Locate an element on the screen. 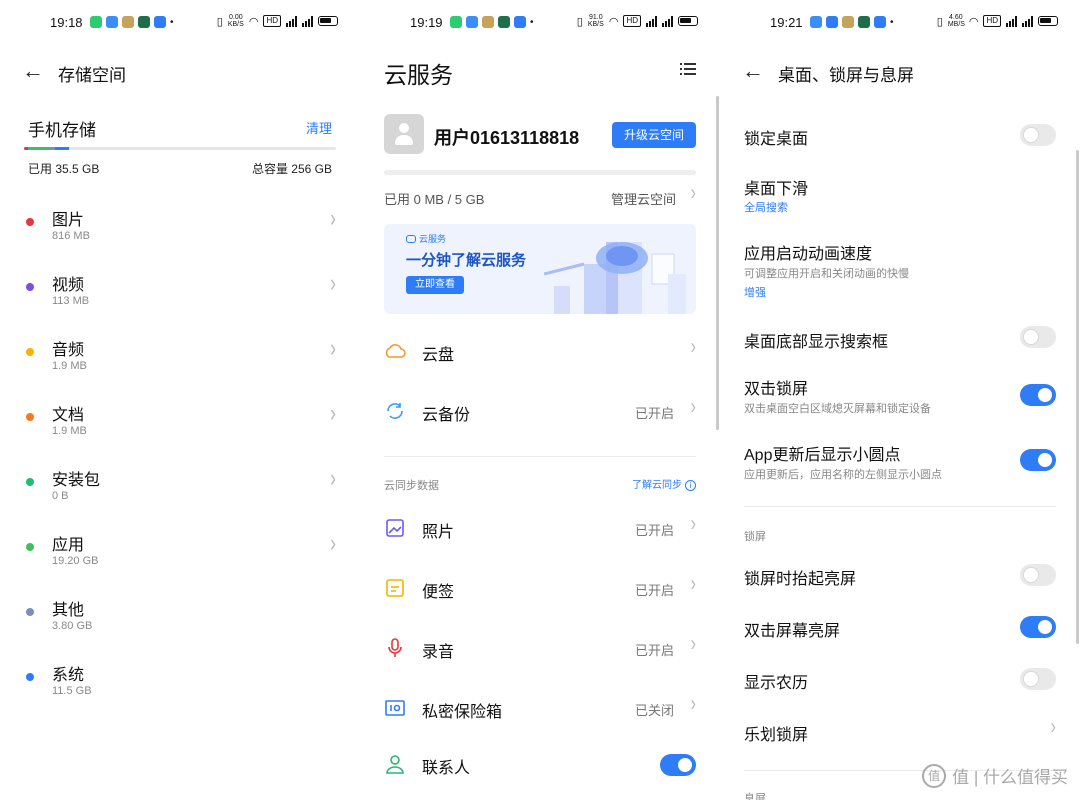 The width and height of the screenshot is (1080, 800). setting-name: 桌面底部显示搜索框 is located at coordinates (816, 342).